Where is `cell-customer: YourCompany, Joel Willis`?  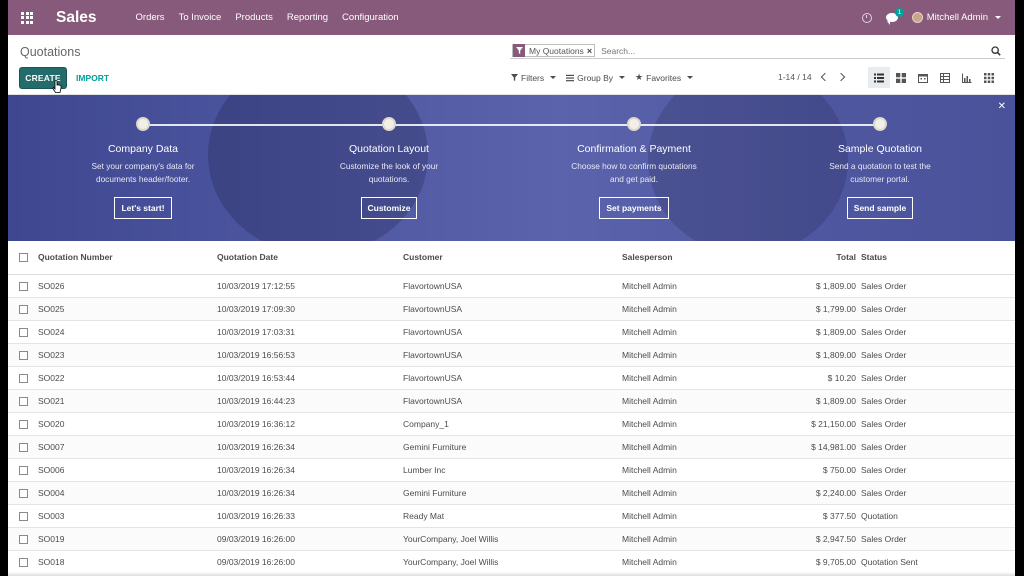 cell-customer: YourCompany, Joel Willis is located at coordinates (512, 561).